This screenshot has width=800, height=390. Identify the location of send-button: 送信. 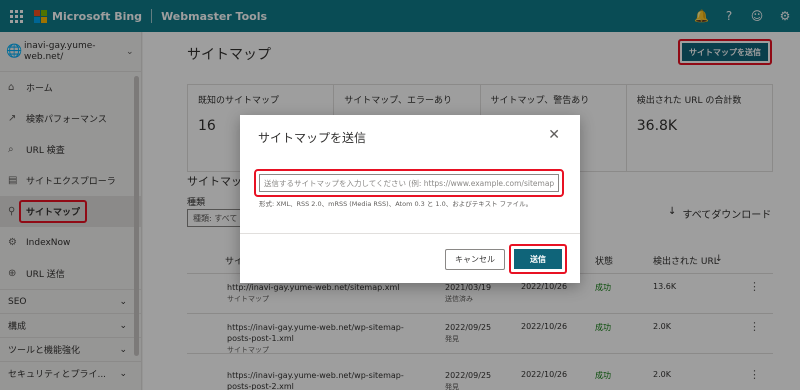
(538, 259).